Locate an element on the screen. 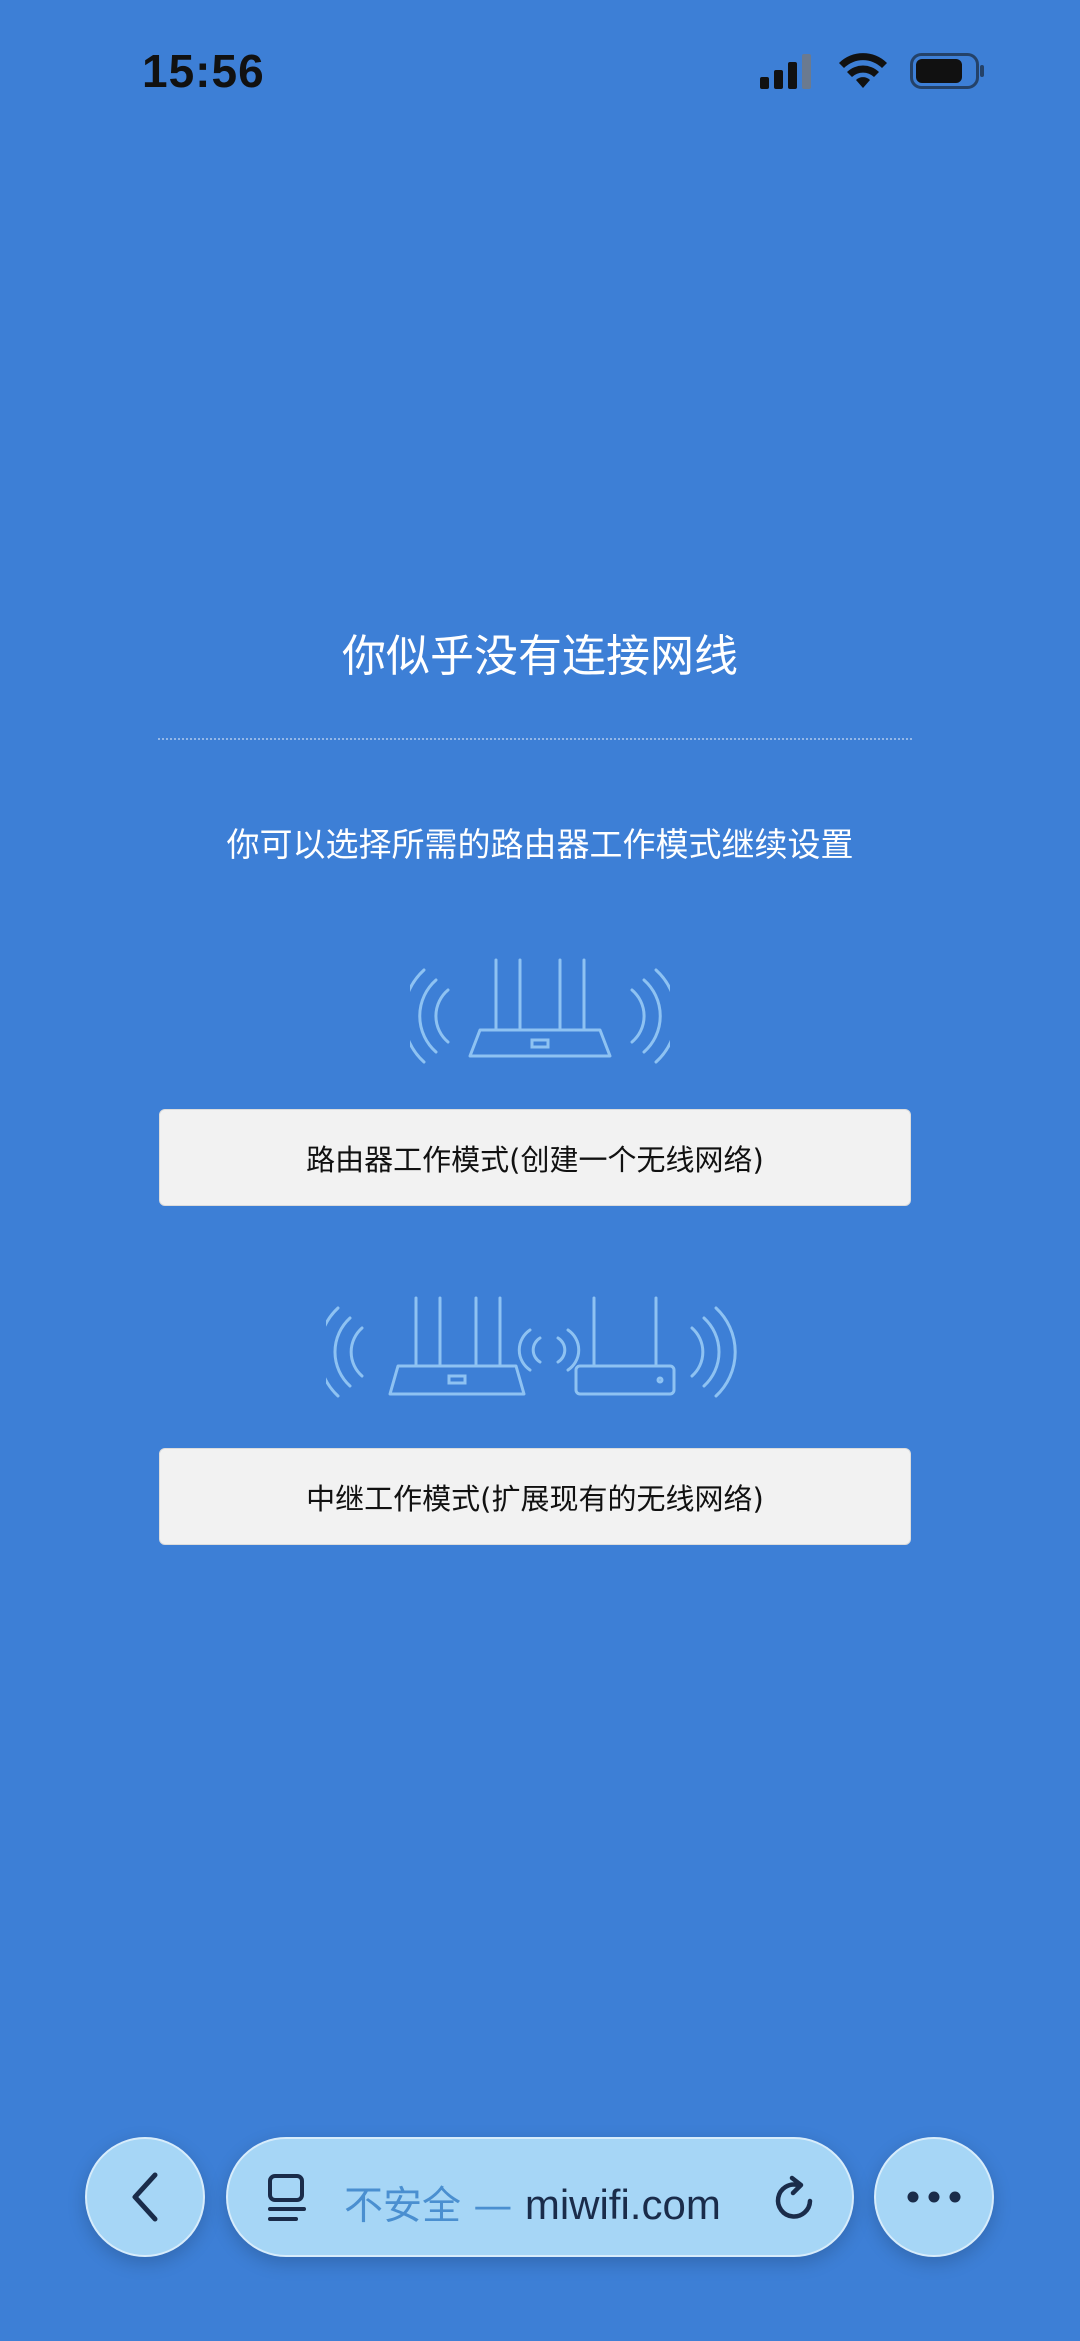 The height and width of the screenshot is (2341, 1080). repeater-mode-button: 中继工作模式(扩展现有的无线网络) is located at coordinates (535, 1496).